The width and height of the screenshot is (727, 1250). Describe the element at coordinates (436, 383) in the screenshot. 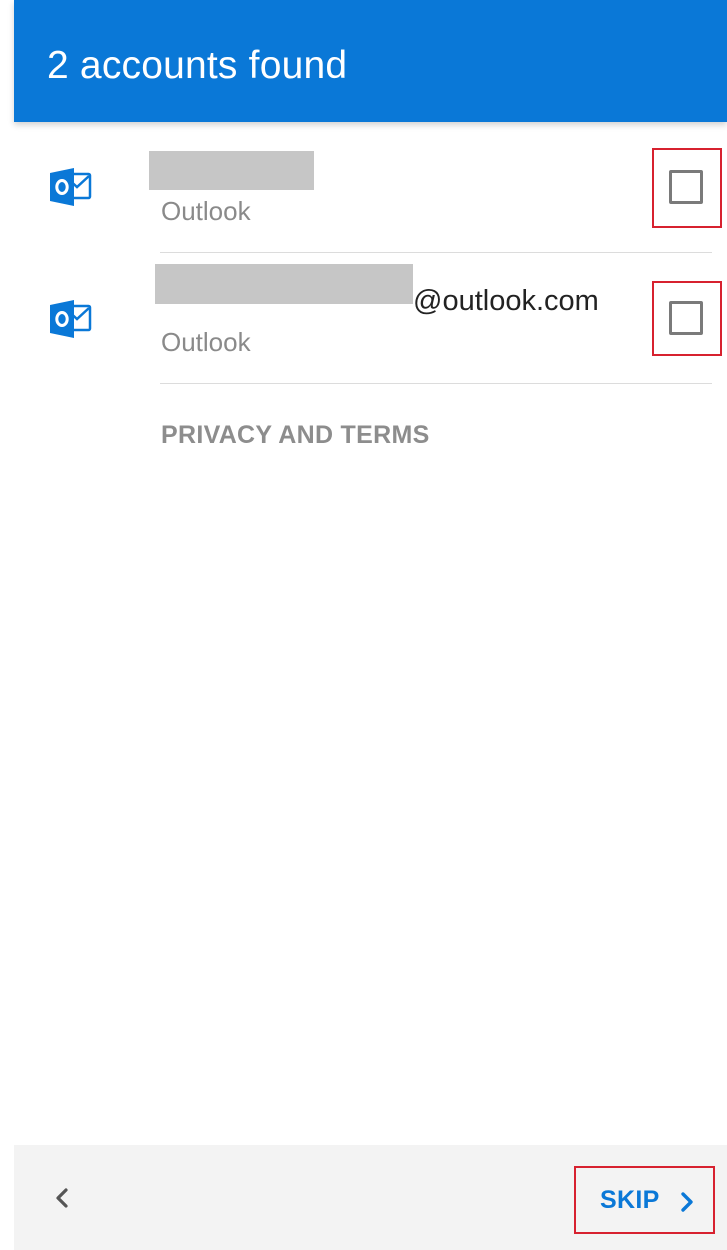

I see `divider` at that location.